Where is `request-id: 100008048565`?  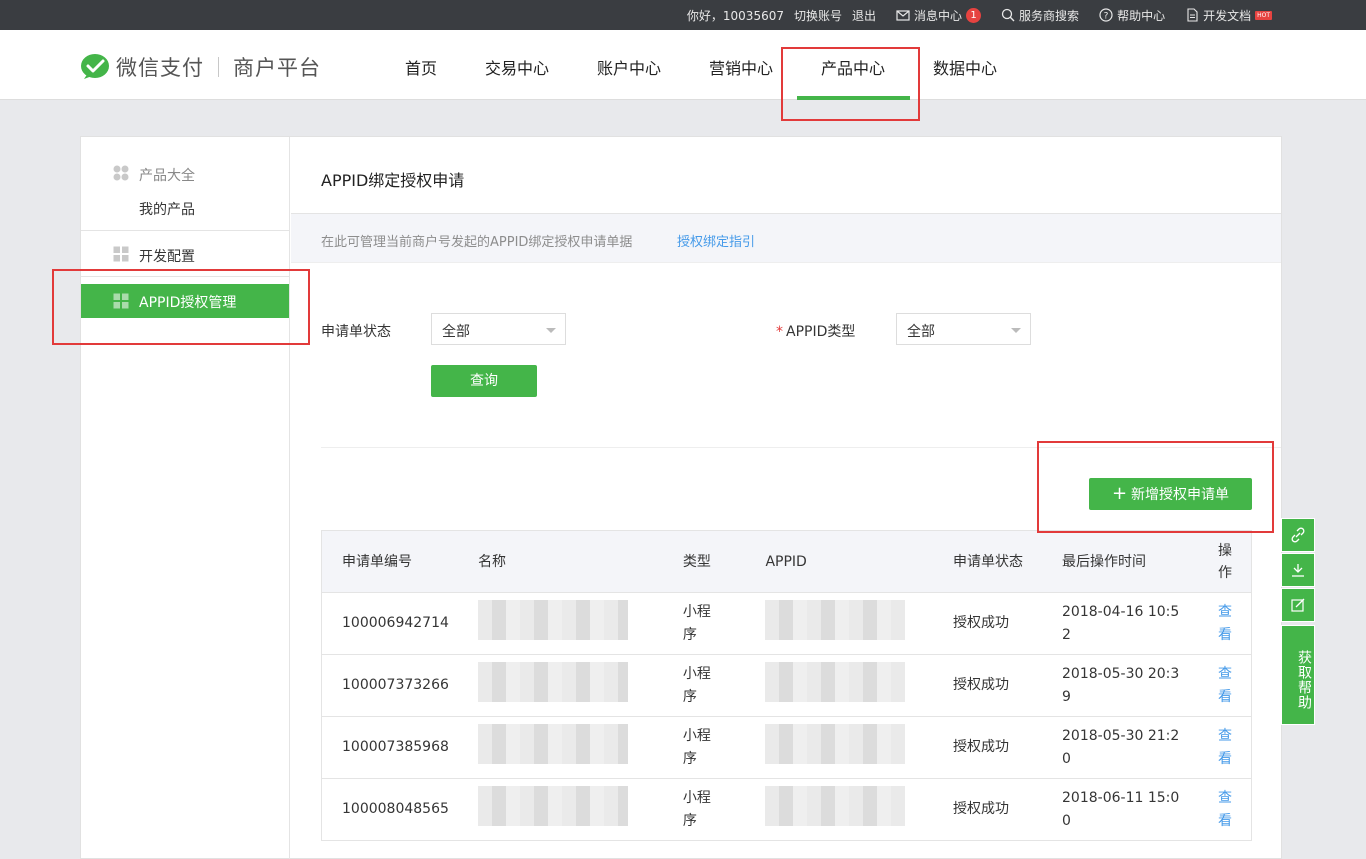 request-id: 100008048565 is located at coordinates (390, 809).